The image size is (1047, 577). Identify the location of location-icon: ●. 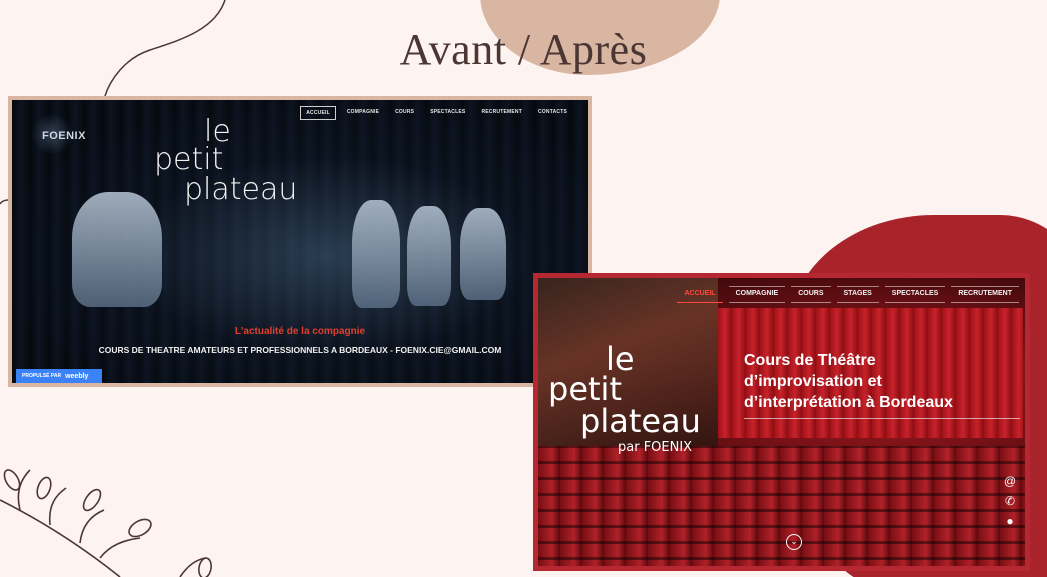
(1010, 521).